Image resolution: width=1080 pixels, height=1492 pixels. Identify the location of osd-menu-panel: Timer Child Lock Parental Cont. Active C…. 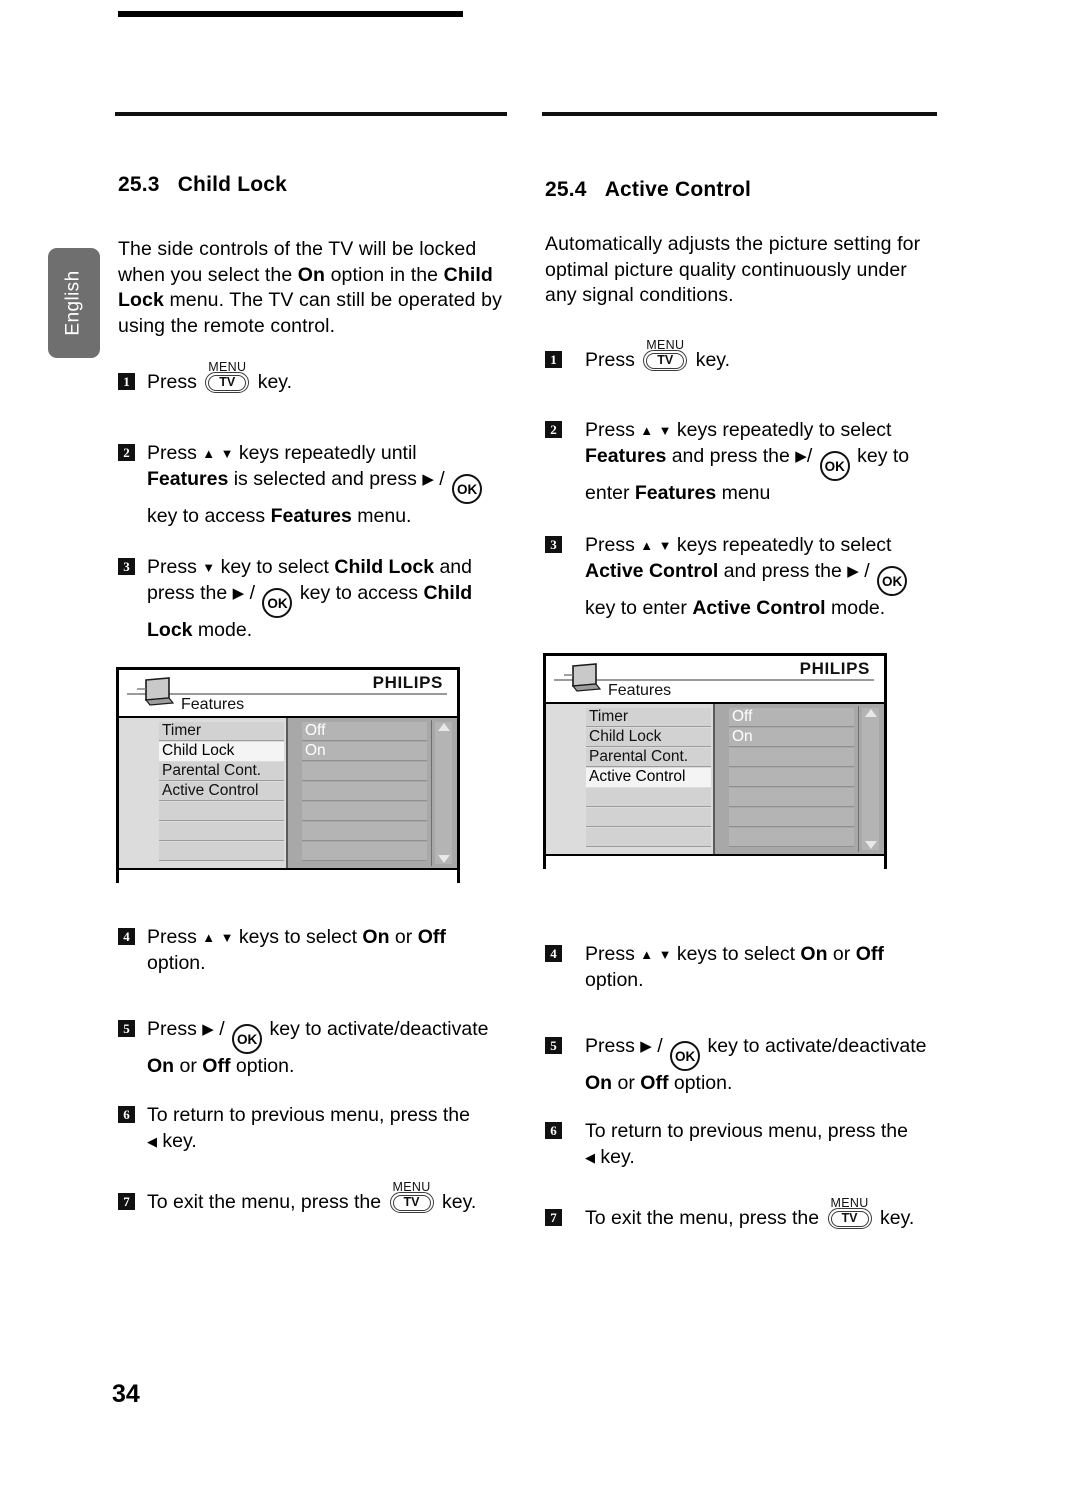
(630, 779).